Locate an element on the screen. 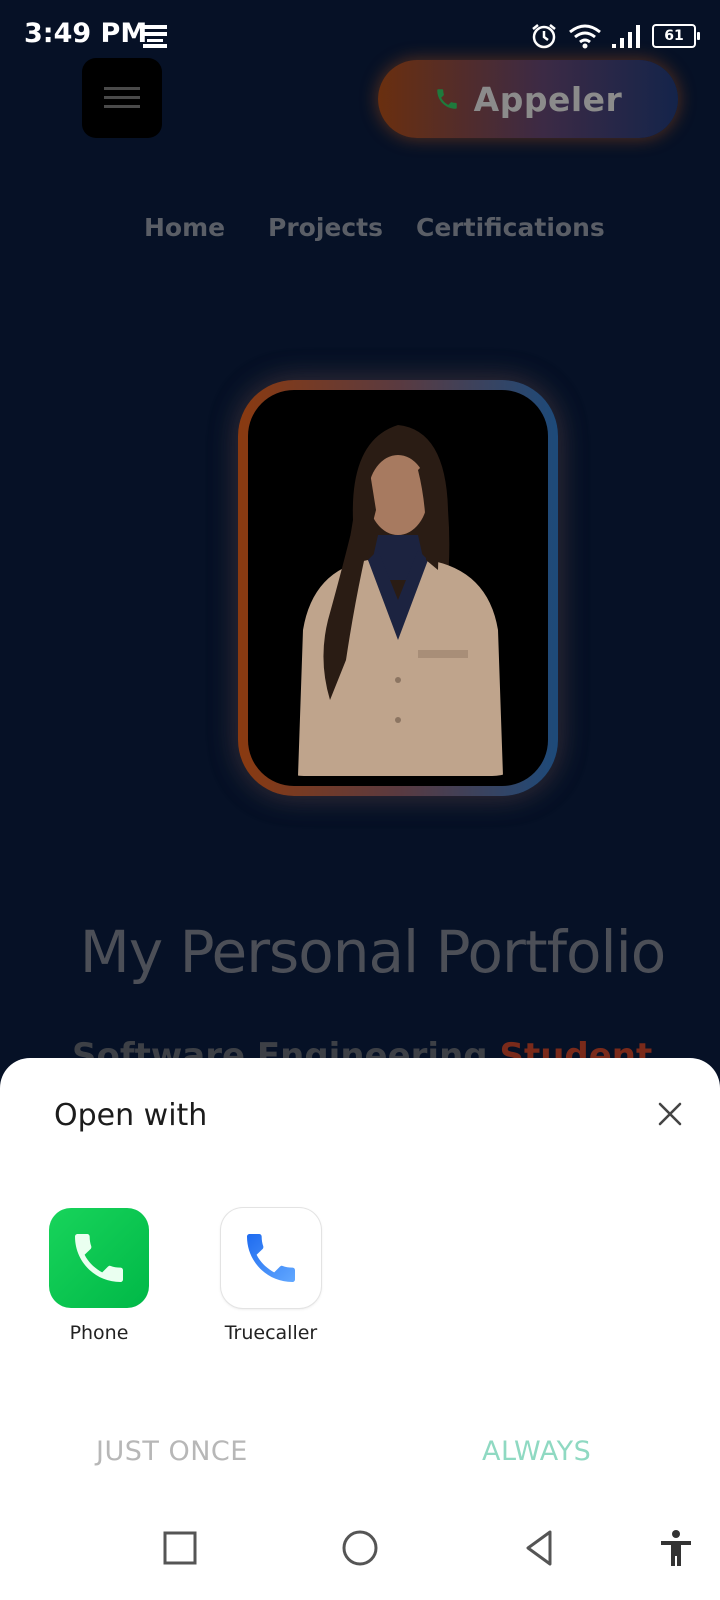 This screenshot has width=720, height=1600. app-option-truecaller: Truecaller is located at coordinates (271, 1276).